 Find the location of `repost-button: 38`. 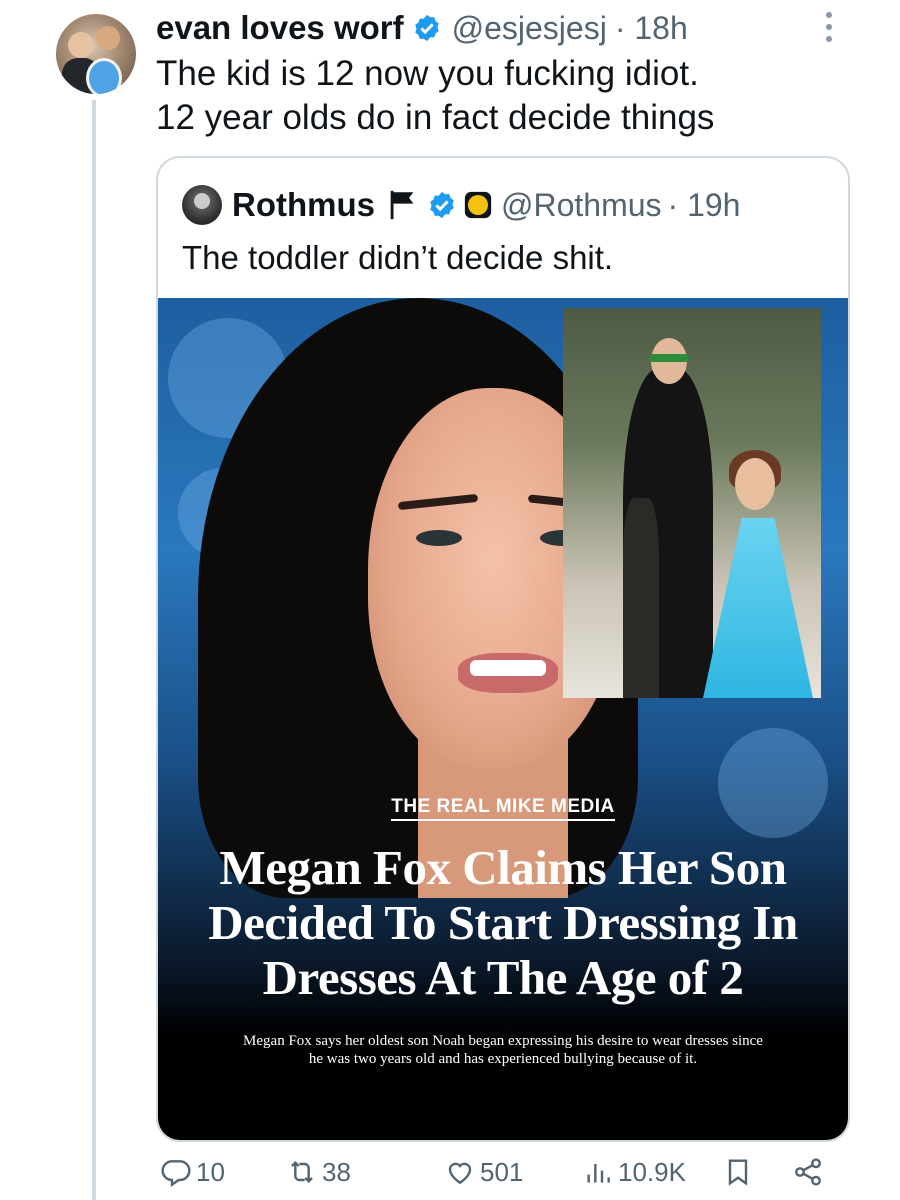

repost-button: 38 is located at coordinates (318, 1172).